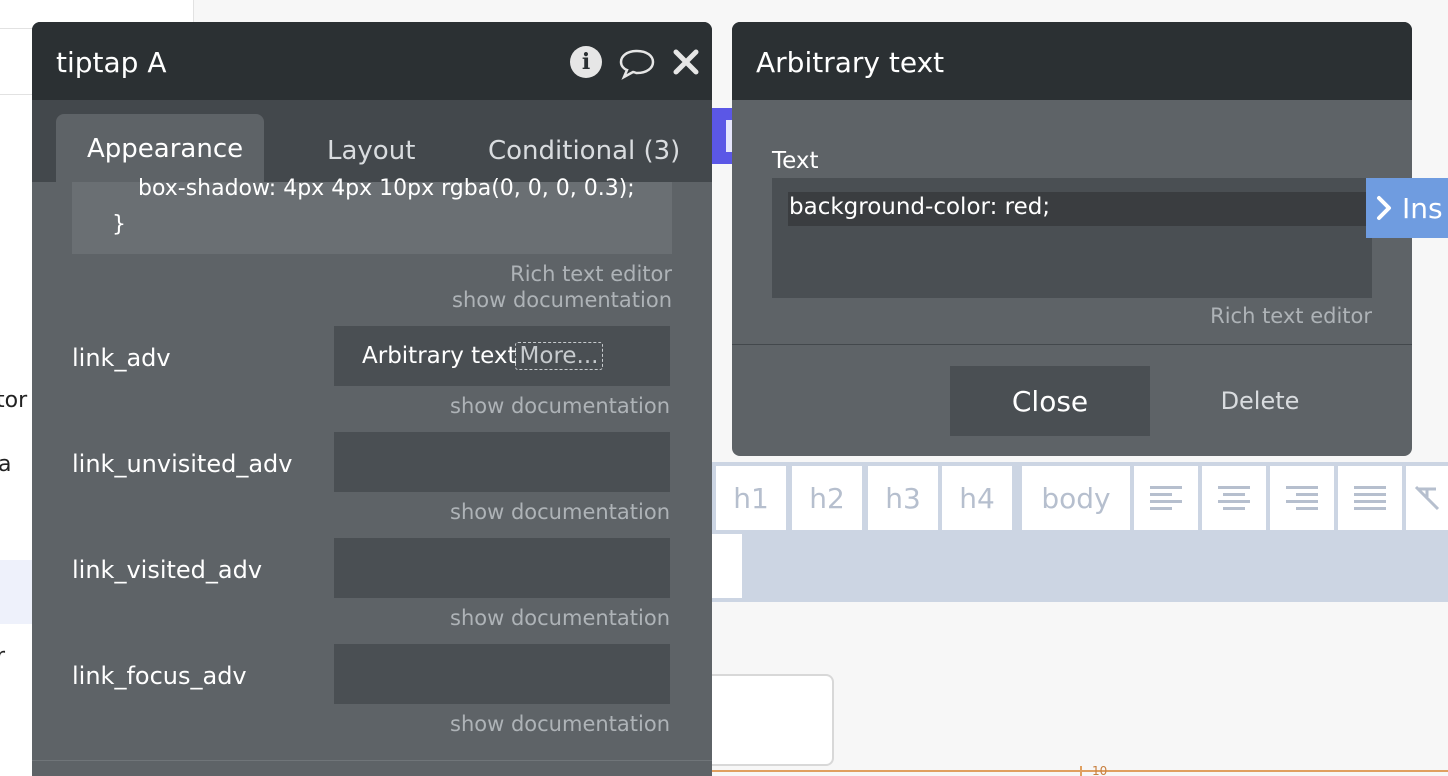 This screenshot has height=776, width=1448. I want to click on toolbar-h1-button: h1, so click(751, 498).